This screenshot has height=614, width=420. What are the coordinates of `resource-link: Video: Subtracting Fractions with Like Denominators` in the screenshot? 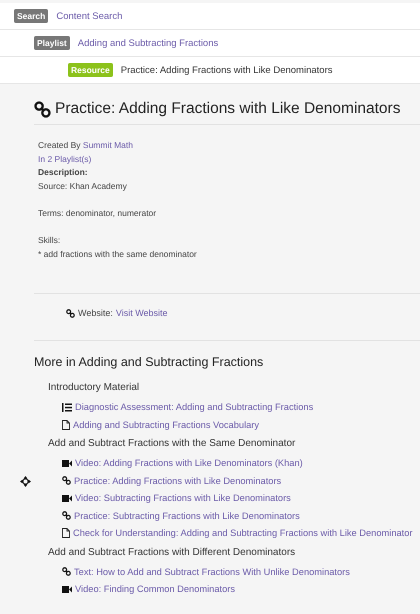 It's located at (183, 498).